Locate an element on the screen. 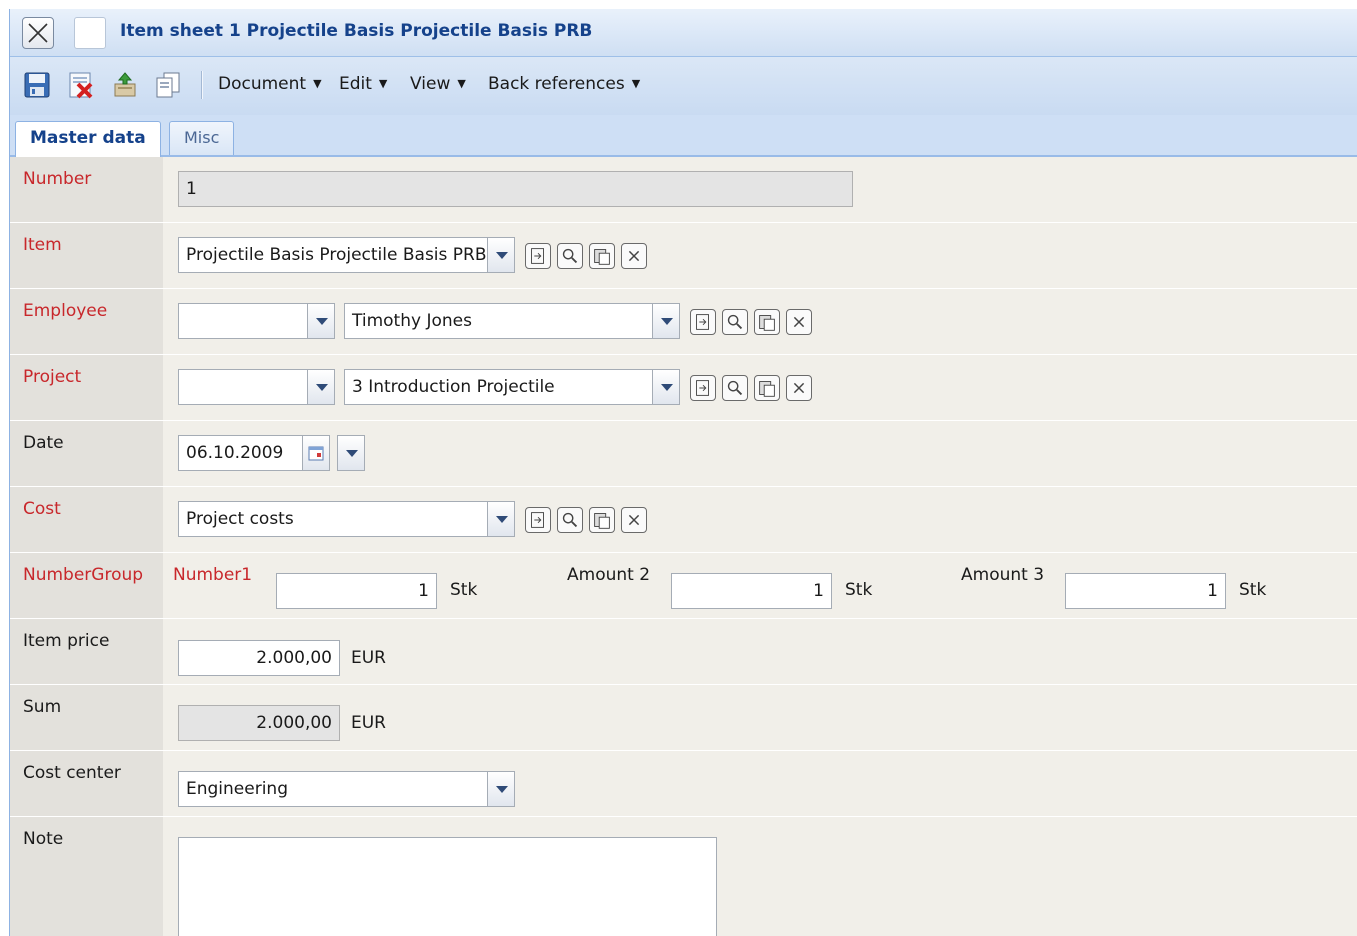  employee-combo: Timothy Jones is located at coordinates (498, 321).